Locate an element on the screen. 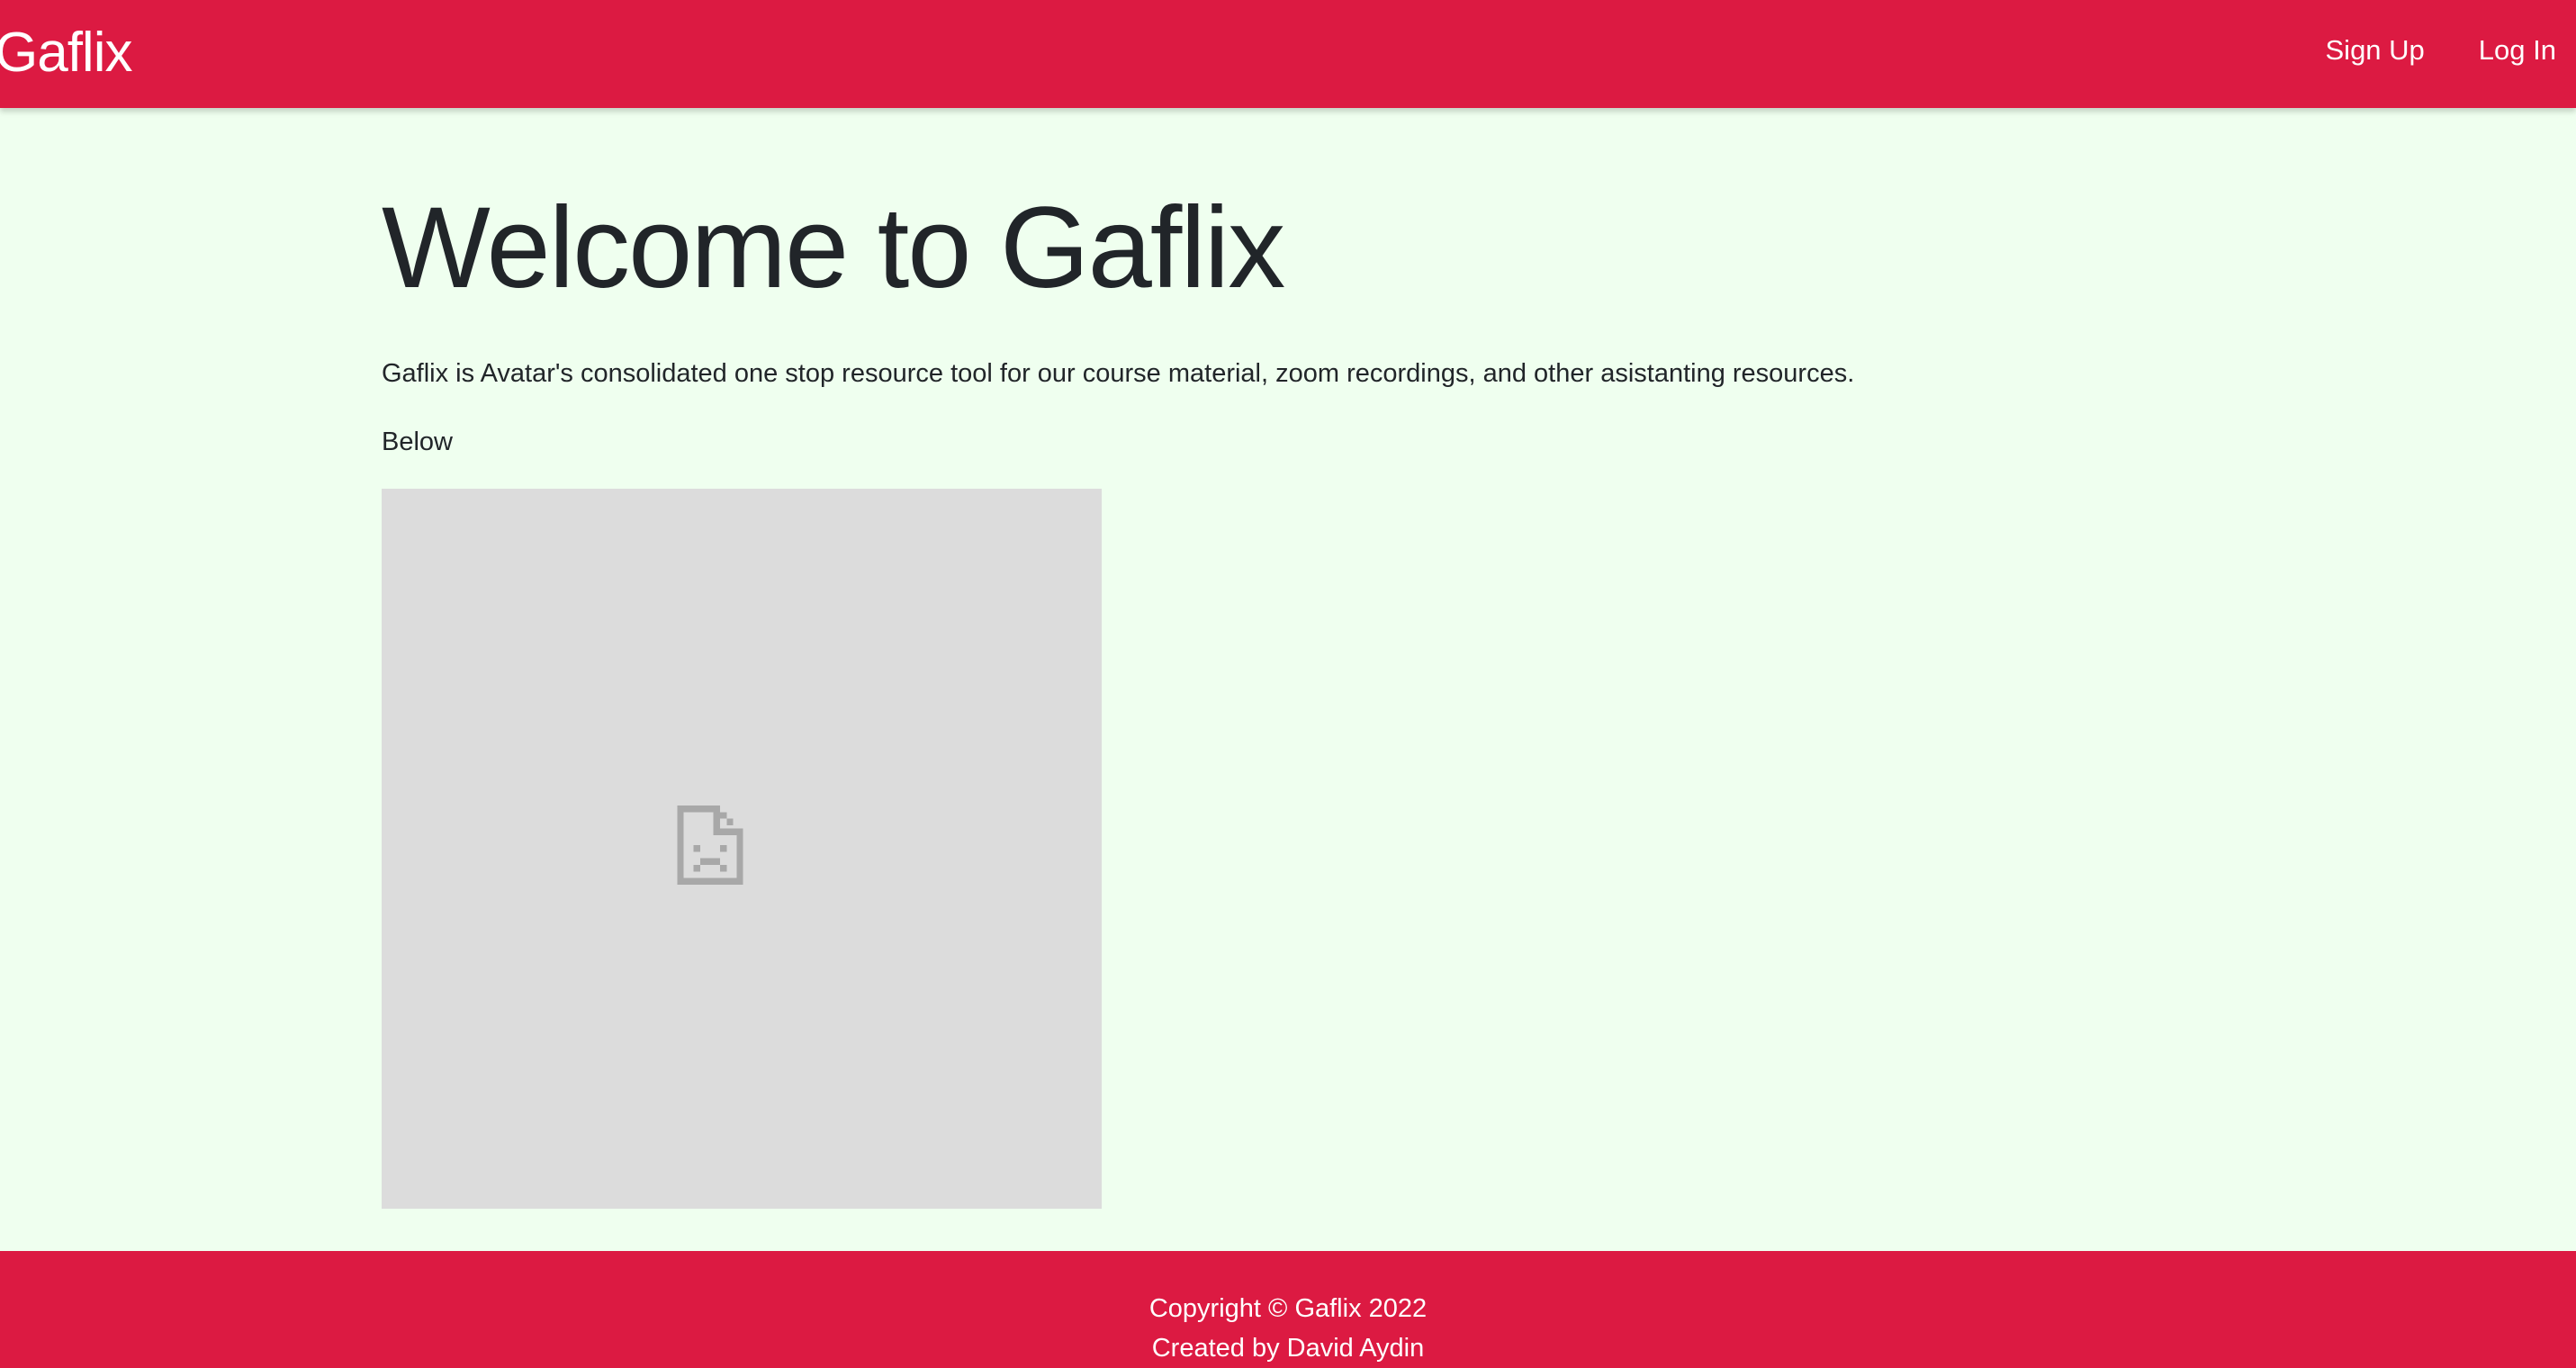  broken-image-placeholder is located at coordinates (742, 849).